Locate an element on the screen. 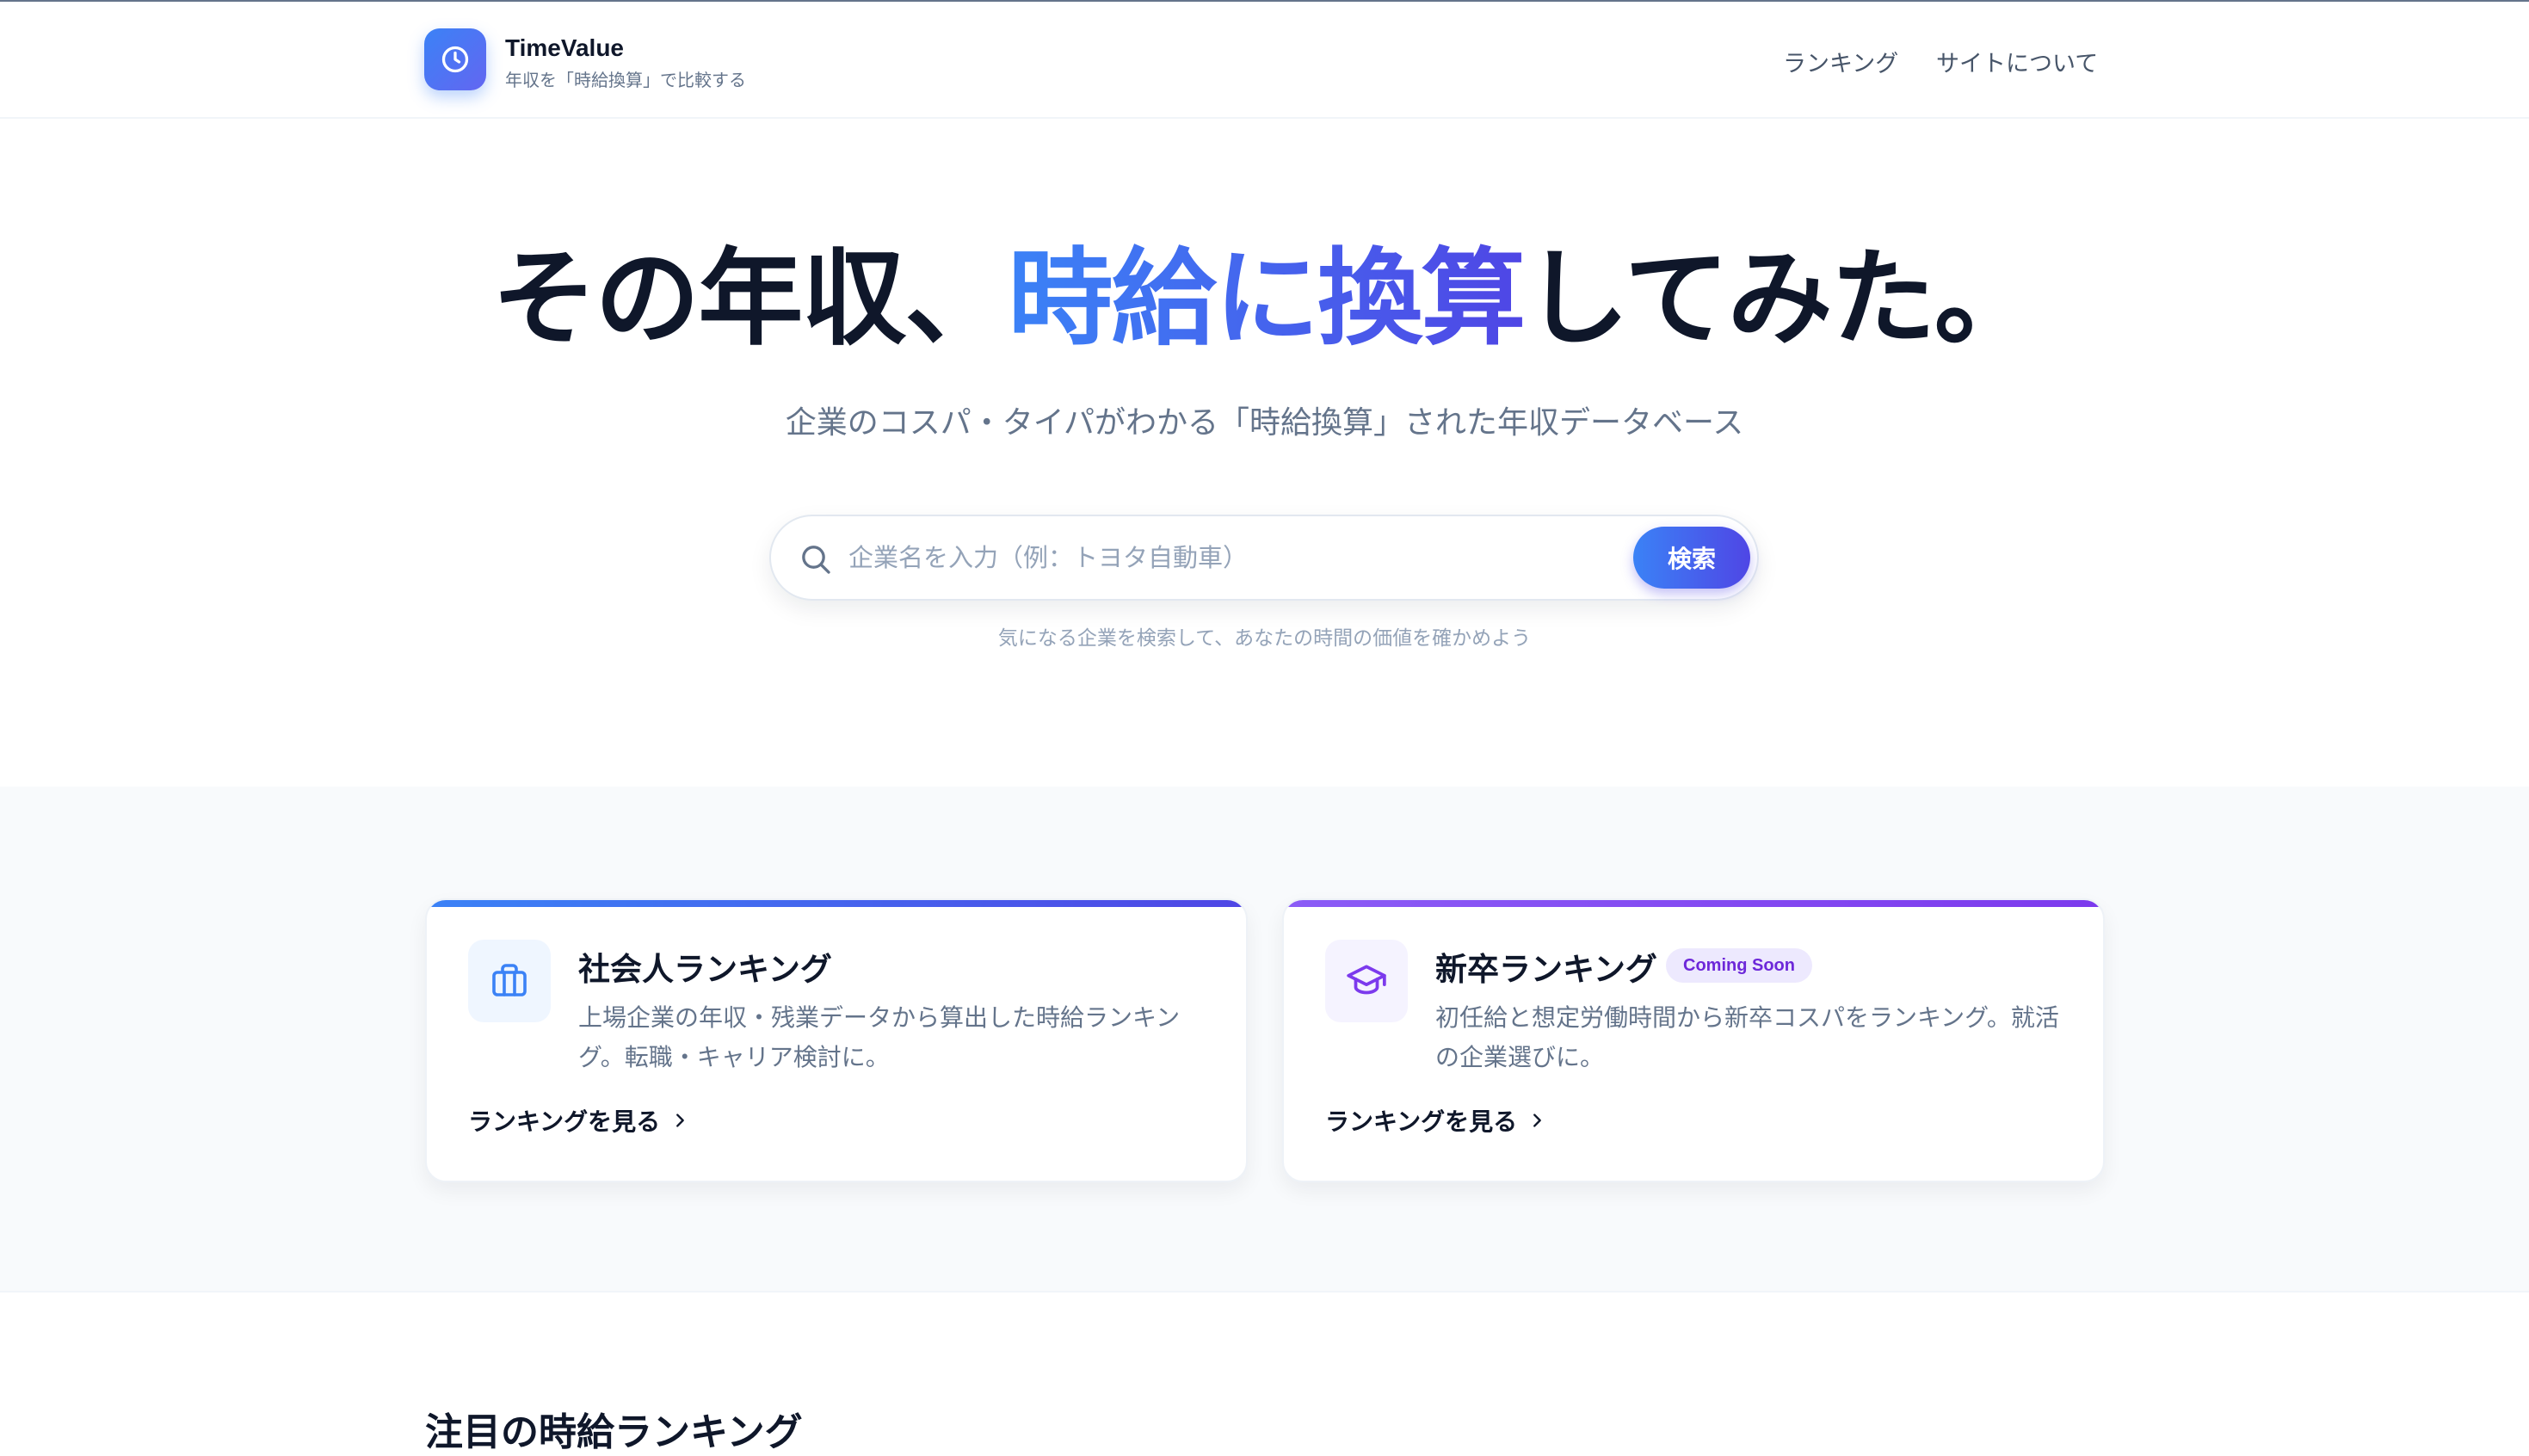 This screenshot has width=2529, height=1456. clock-icon is located at coordinates (455, 60).